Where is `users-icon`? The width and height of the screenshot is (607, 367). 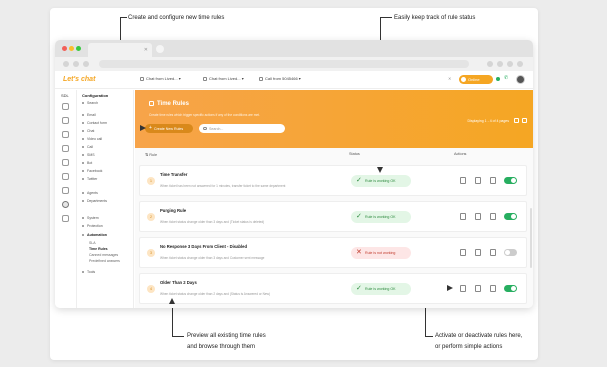
users-icon is located at coordinates (65, 176).